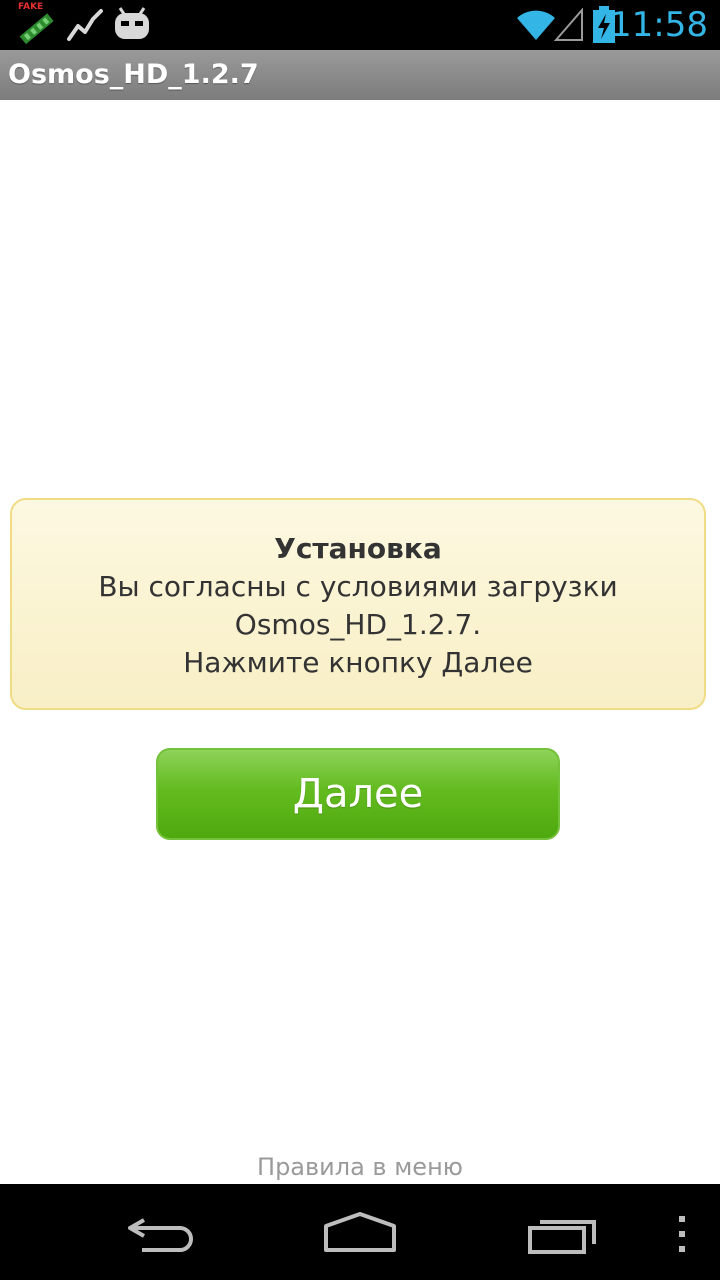  What do you see at coordinates (568, 26) in the screenshot?
I see `signal-icon` at bounding box center [568, 26].